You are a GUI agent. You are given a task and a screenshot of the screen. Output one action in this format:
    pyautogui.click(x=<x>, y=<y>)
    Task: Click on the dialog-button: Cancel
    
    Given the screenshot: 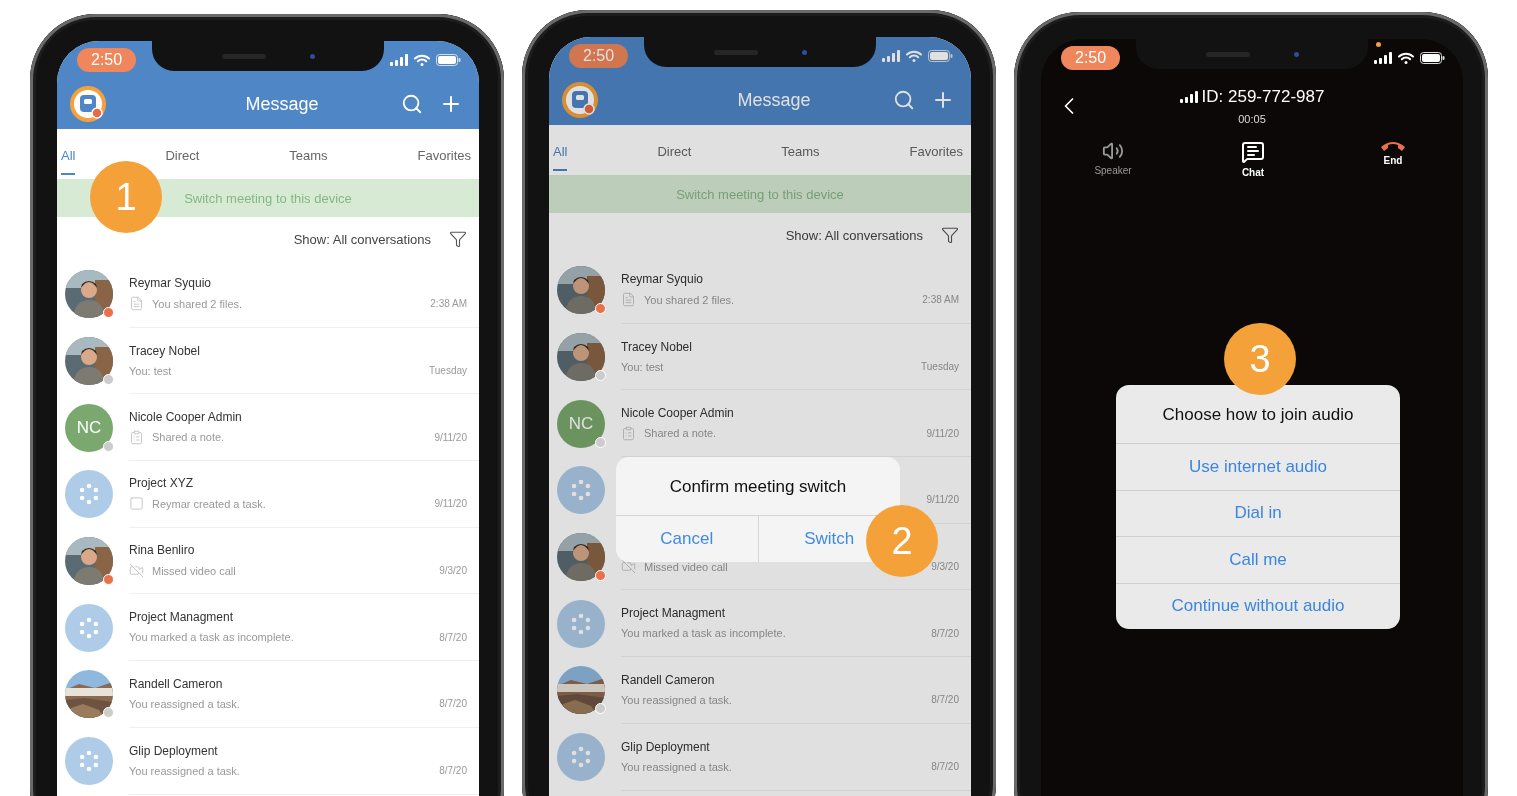 What is the action you would take?
    pyautogui.click(x=687, y=539)
    